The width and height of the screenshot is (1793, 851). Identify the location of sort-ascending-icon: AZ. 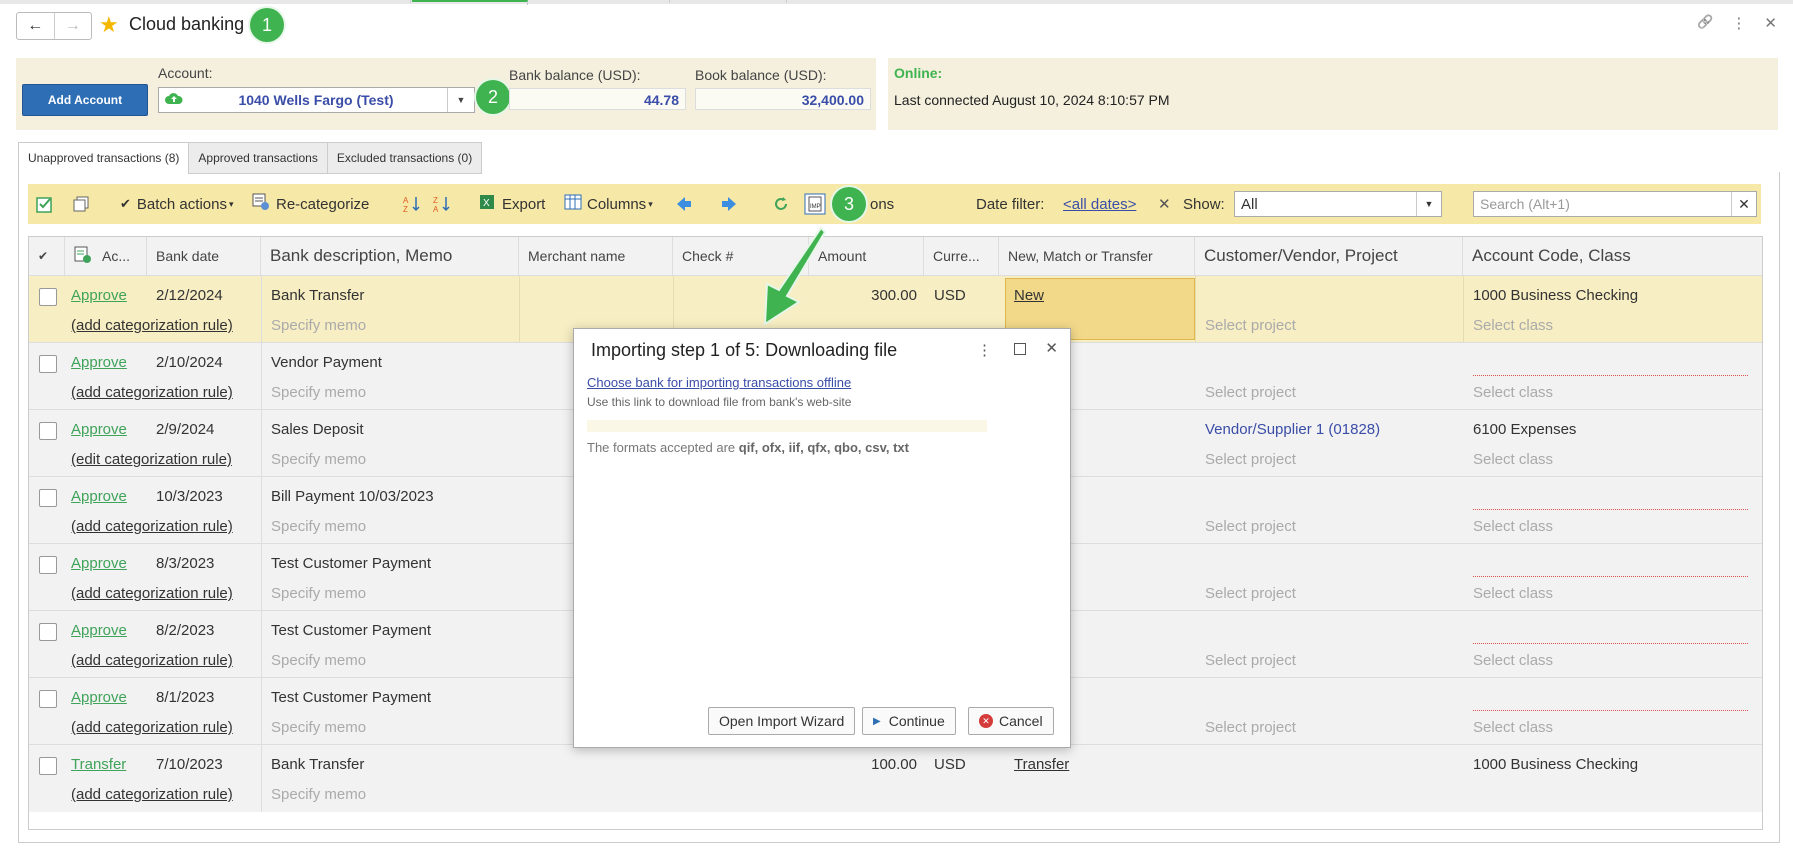
(412, 204).